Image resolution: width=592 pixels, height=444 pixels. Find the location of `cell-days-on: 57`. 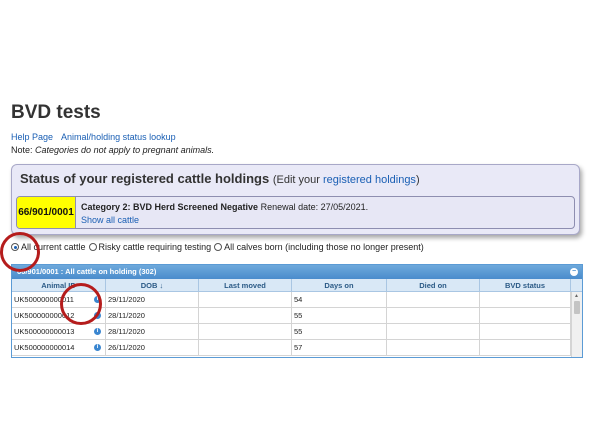

cell-days-on: 57 is located at coordinates (339, 347).